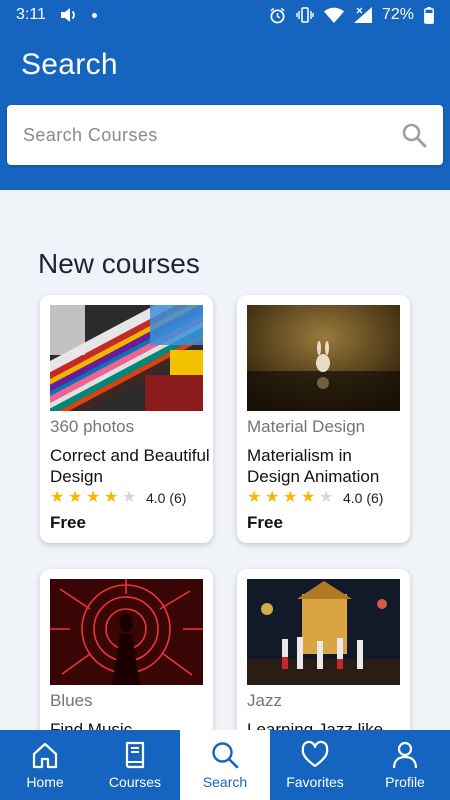  What do you see at coordinates (225, 15) in the screenshot?
I see `status-bar: 3:11 72%` at bounding box center [225, 15].